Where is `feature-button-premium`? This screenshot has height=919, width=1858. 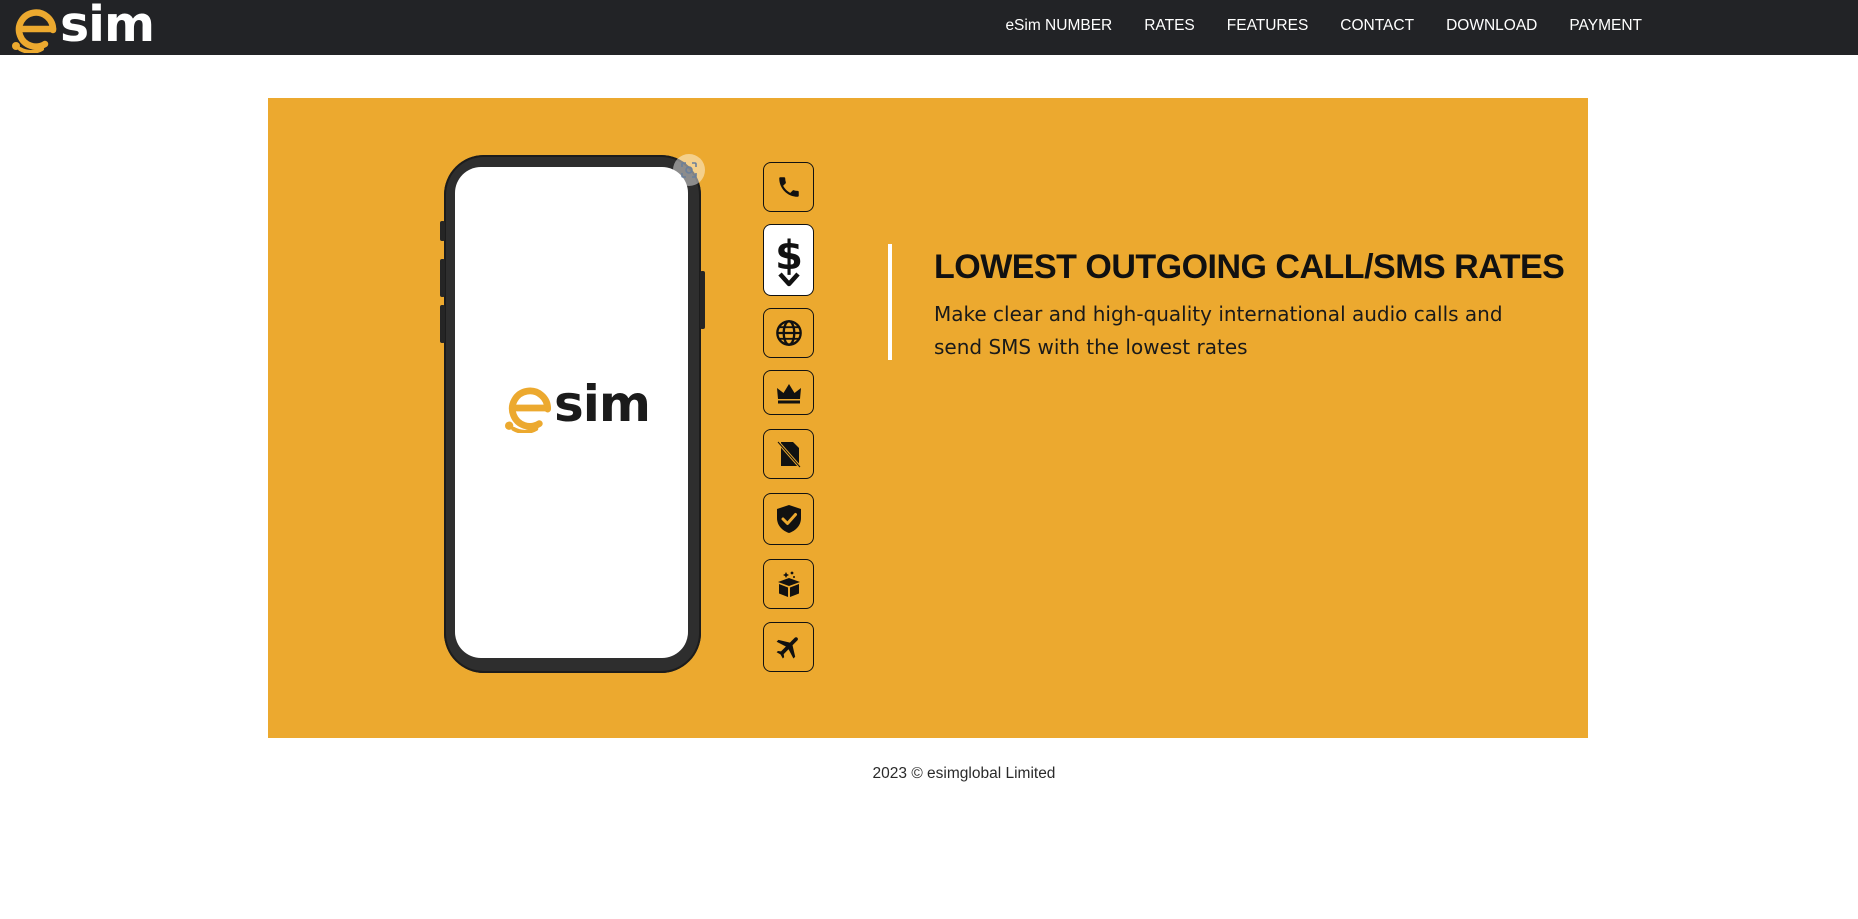 feature-button-premium is located at coordinates (788, 392).